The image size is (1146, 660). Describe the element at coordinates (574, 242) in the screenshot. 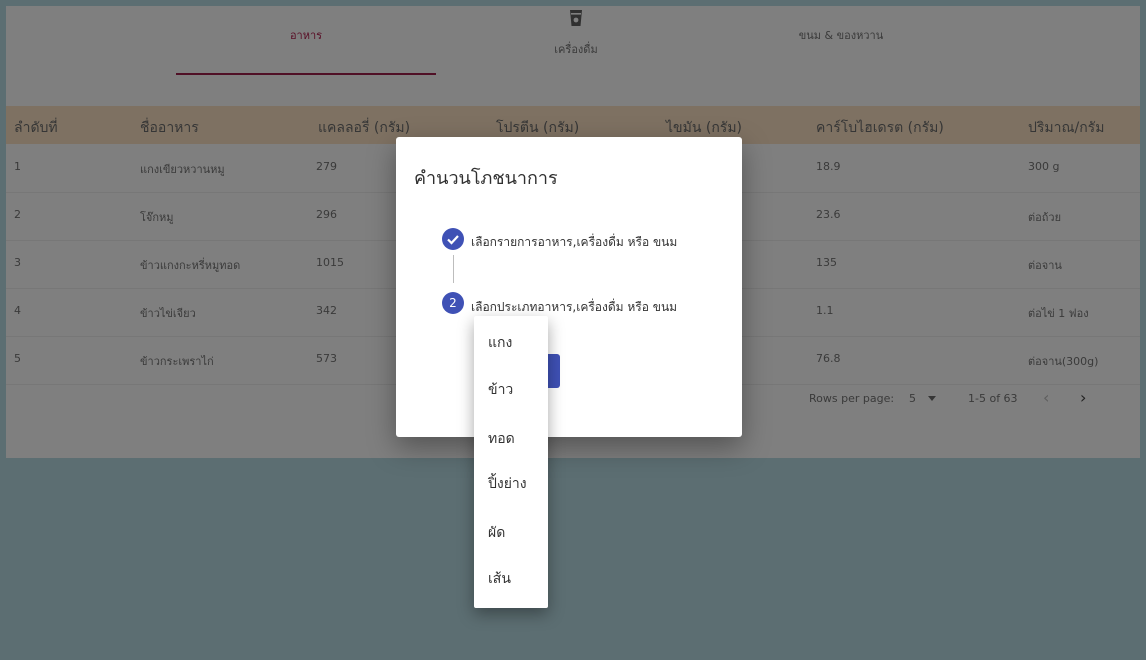

I see `step-1-label: เลือกรายการอาหาร,เครื่องดื่ม หรือ ขนม` at that location.